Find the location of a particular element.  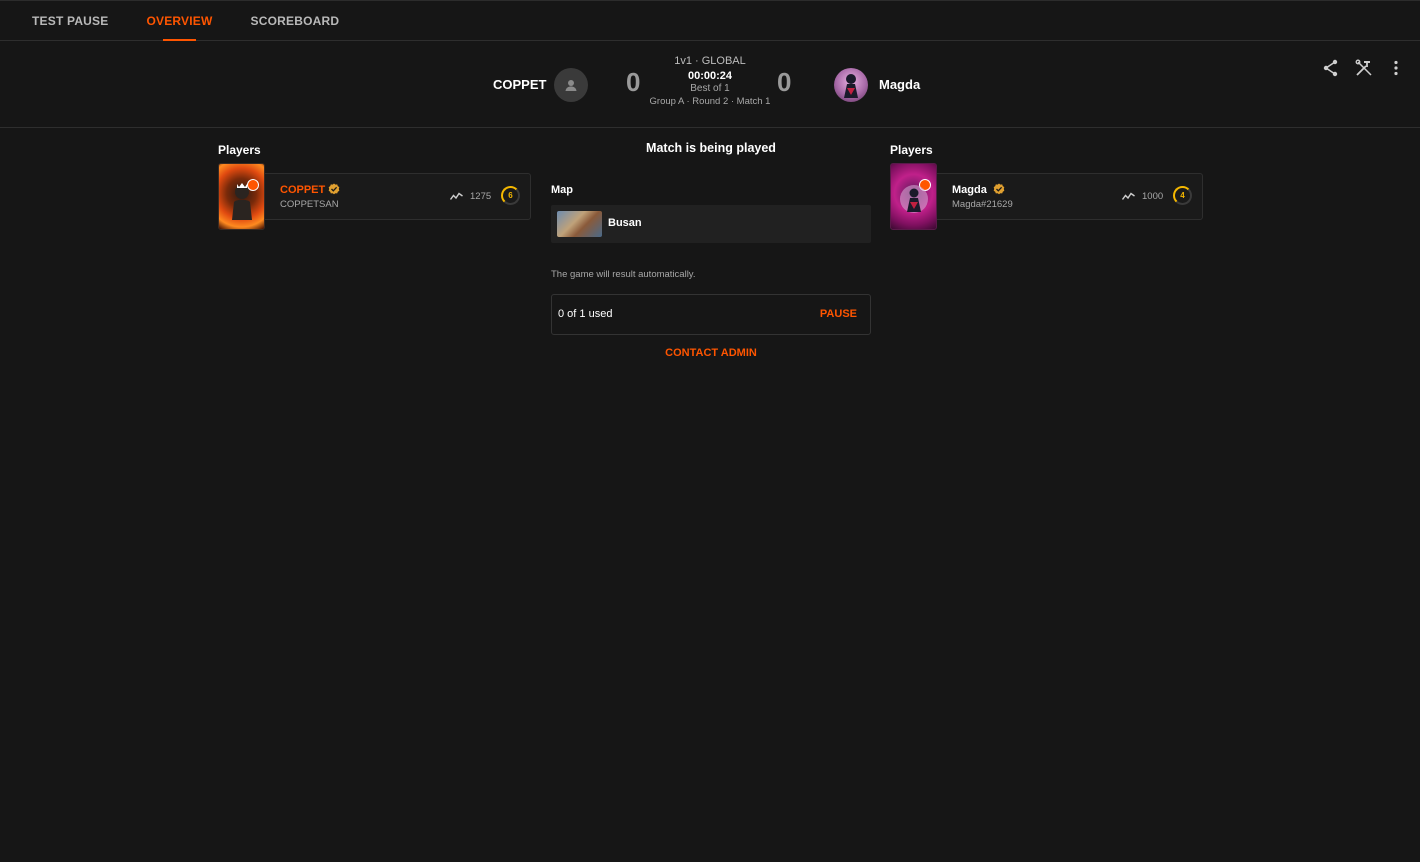

pause-panel: 0 of 1 used PAUSE is located at coordinates (711, 314).